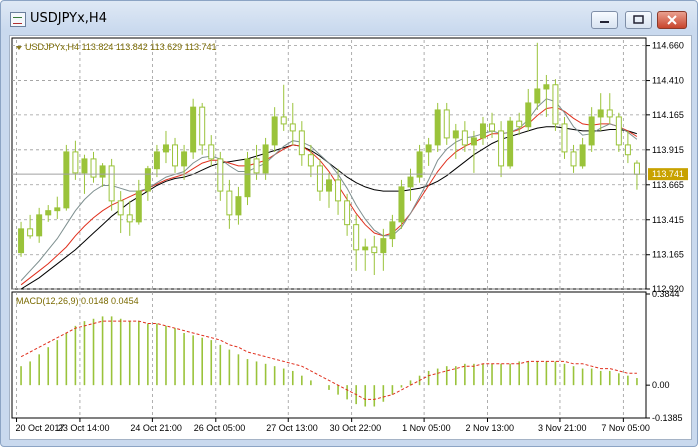  I want to click on window-title: USDJPYx,H4, so click(68, 18).